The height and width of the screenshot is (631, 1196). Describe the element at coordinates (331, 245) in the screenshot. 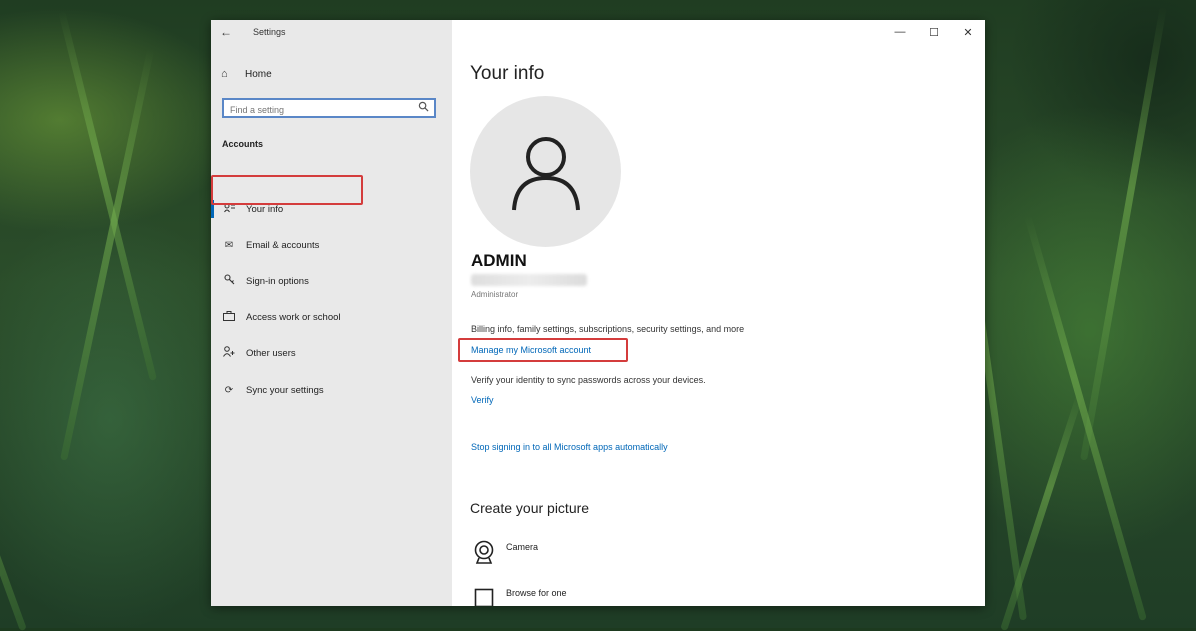

I see `sidebar-item-email-accounts: ✉ Email & accounts` at that location.